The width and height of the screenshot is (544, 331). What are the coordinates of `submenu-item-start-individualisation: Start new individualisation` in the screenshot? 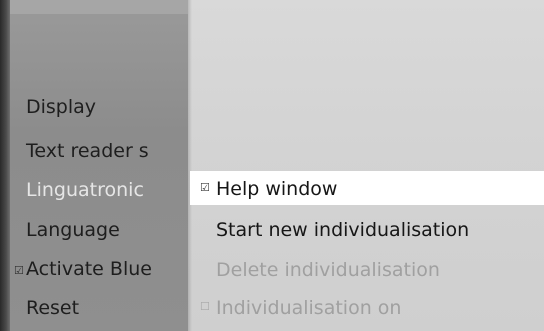 It's located at (342, 230).